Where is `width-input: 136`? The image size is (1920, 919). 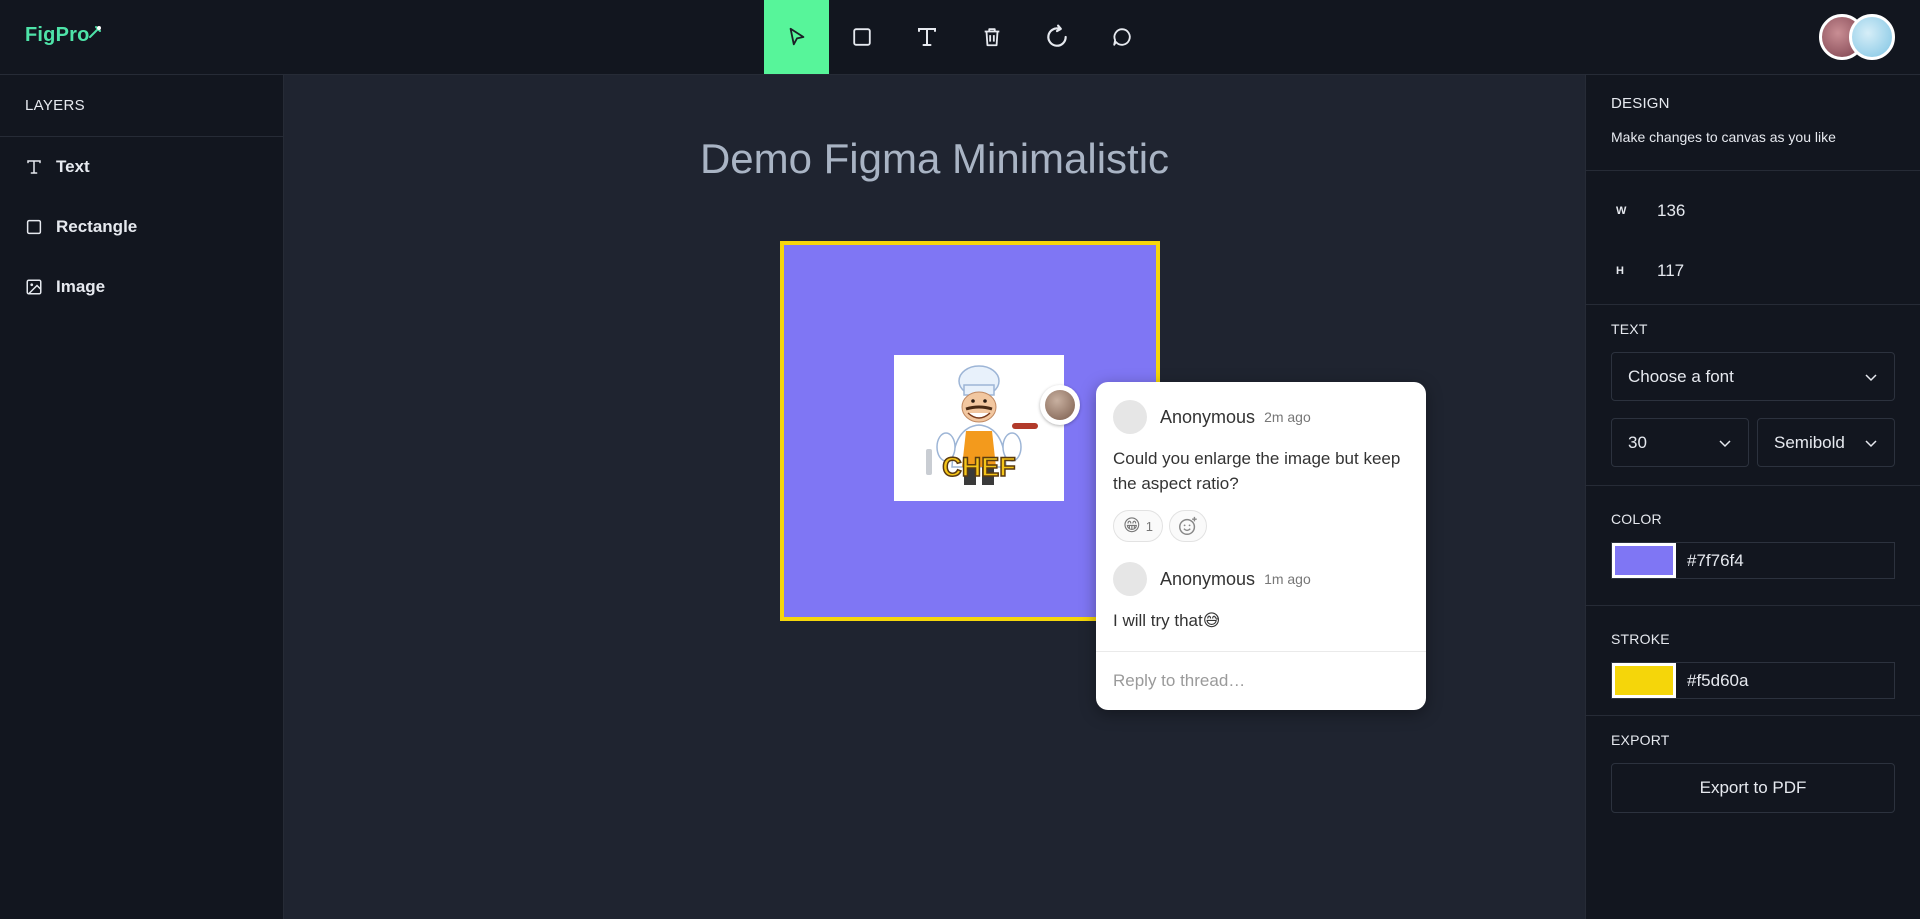
width-input: 136 is located at coordinates (1671, 211).